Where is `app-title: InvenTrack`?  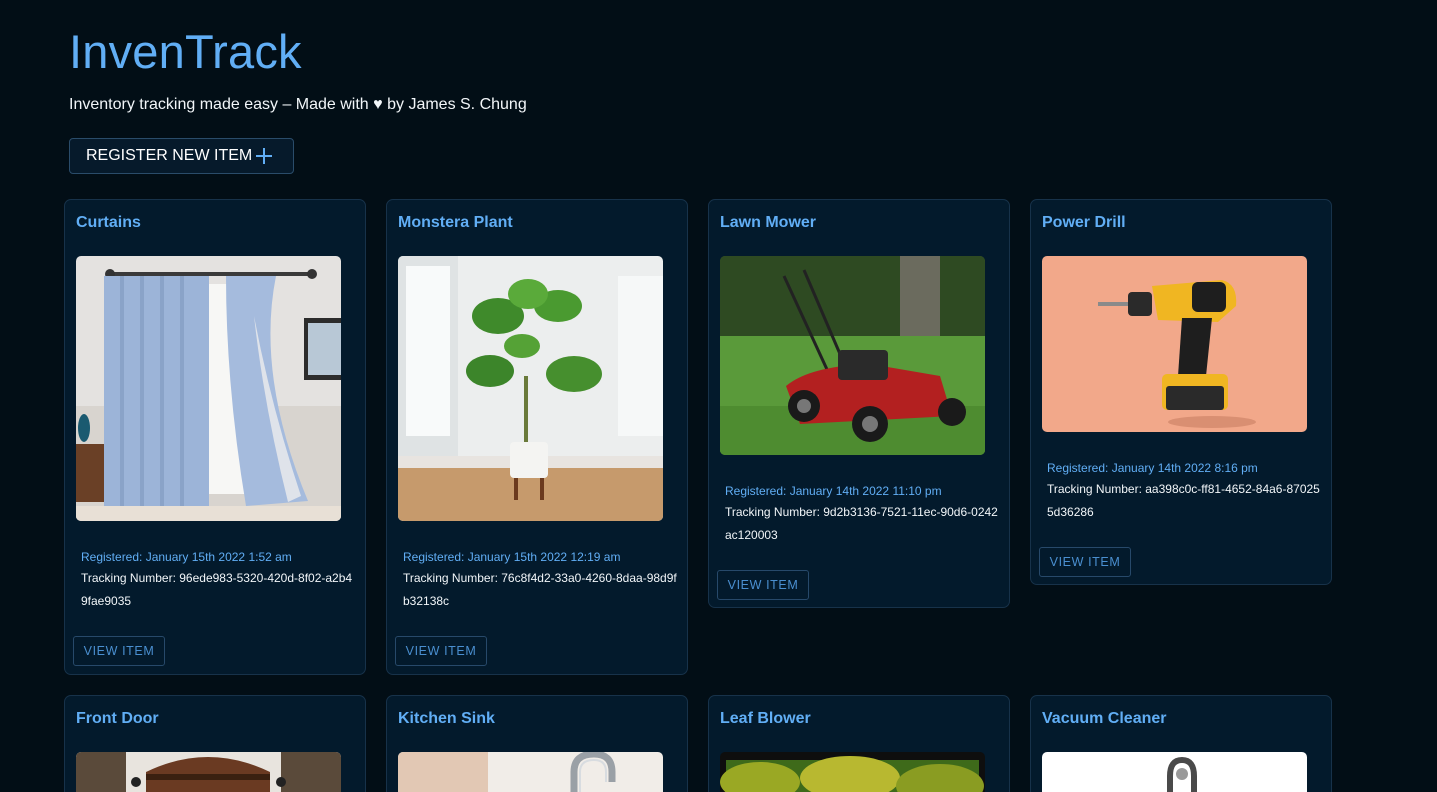 app-title: InvenTrack is located at coordinates (185, 51).